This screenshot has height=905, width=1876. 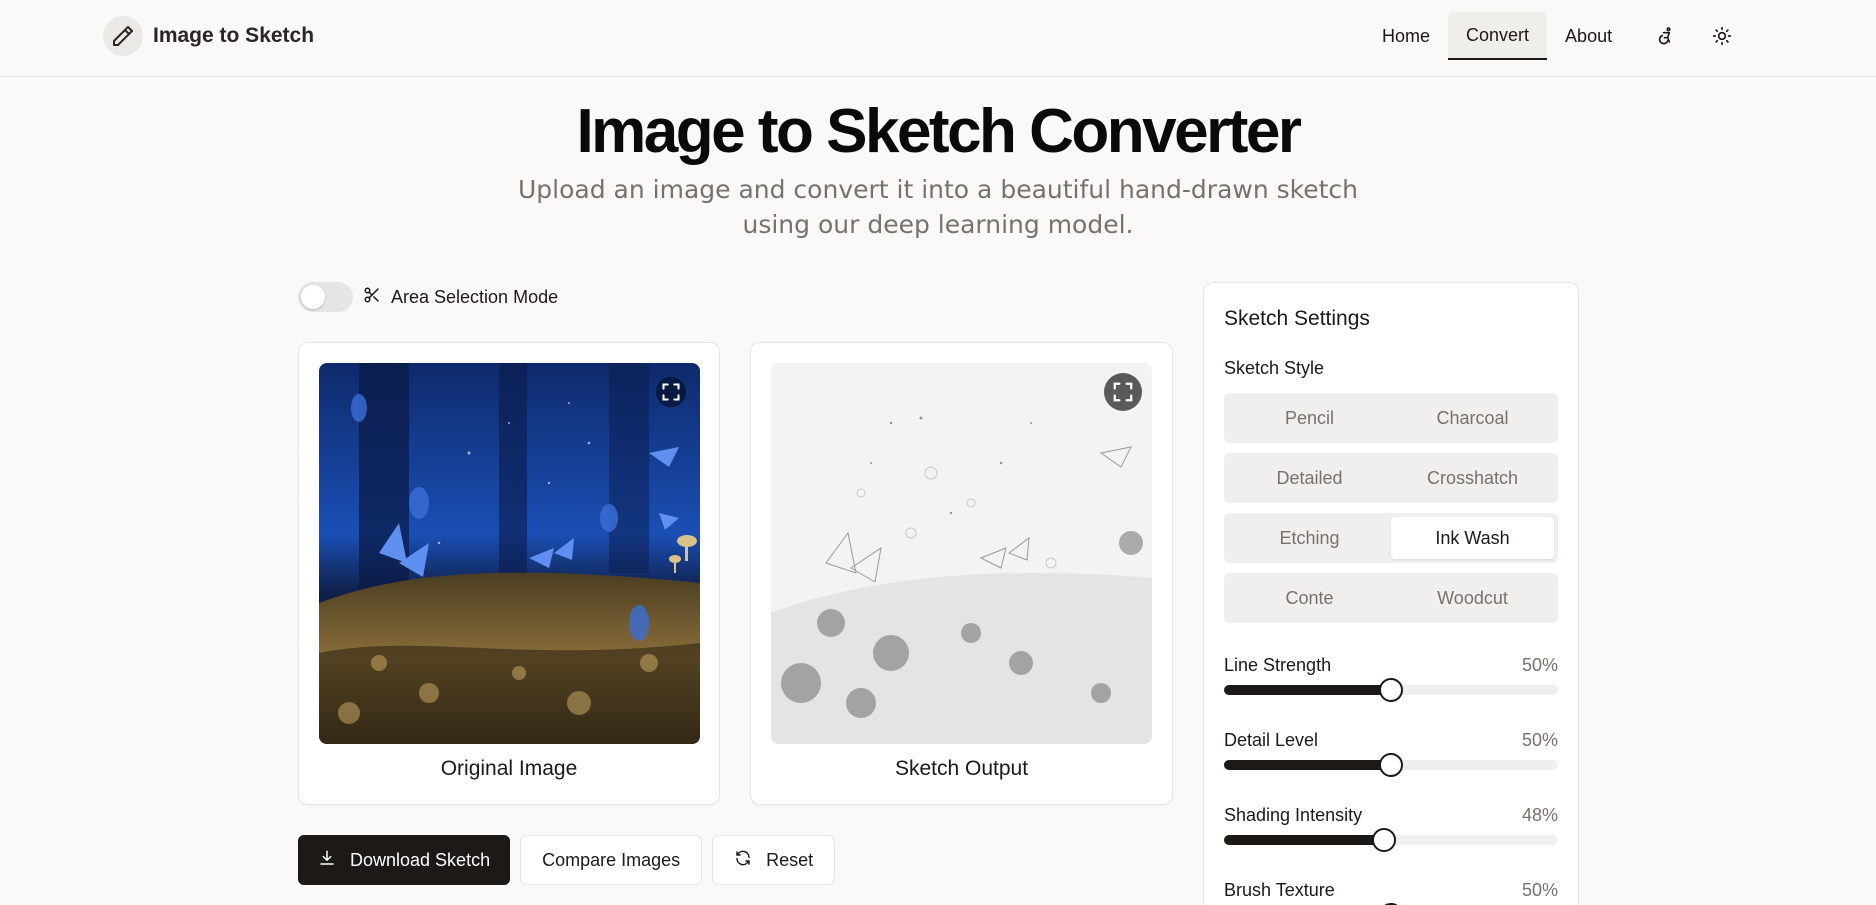 What do you see at coordinates (325, 297) in the screenshot?
I see `area-selection-toggle` at bounding box center [325, 297].